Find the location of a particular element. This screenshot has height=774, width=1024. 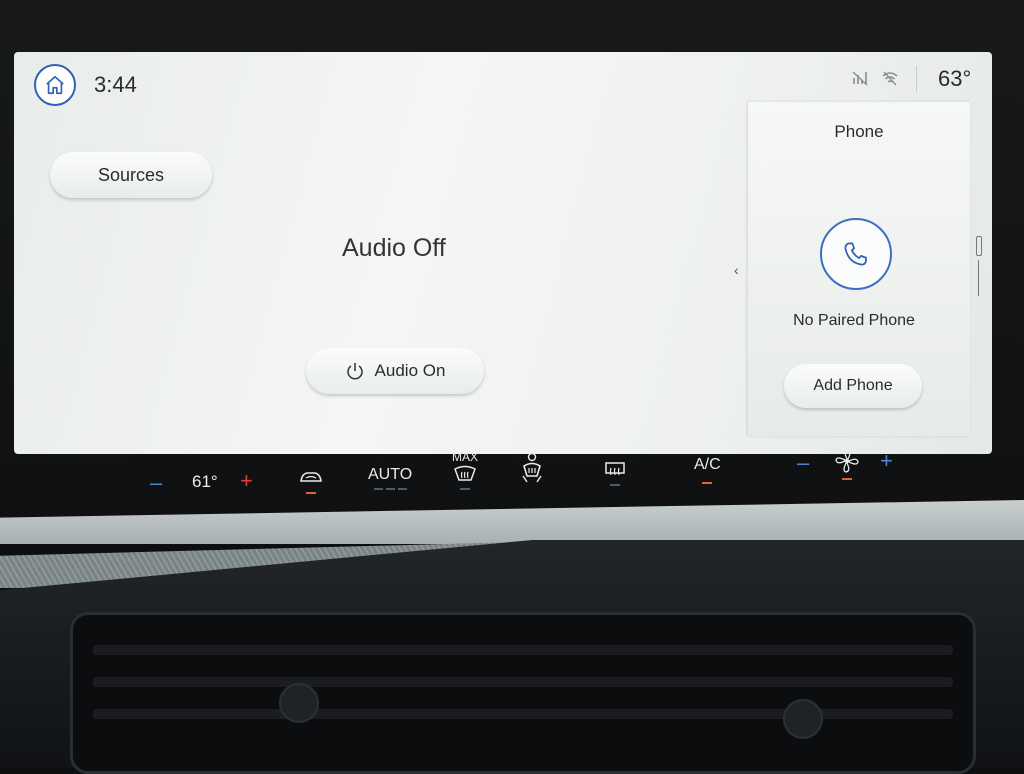

page-scroll-indicator is located at coordinates (979, 266).